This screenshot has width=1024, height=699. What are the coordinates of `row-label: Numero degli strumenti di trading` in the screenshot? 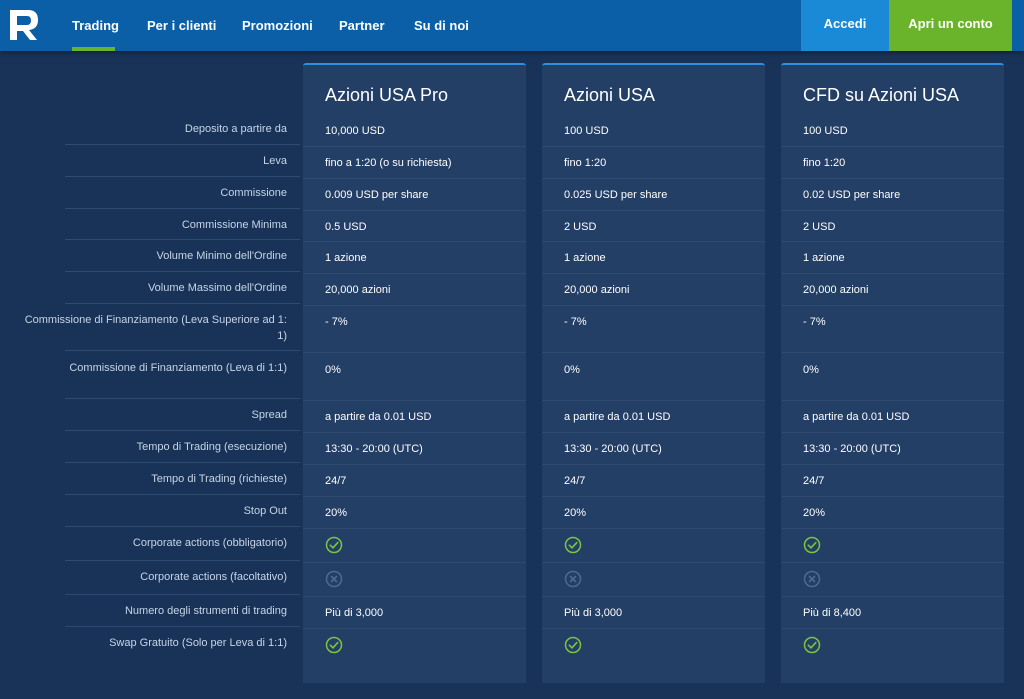 It's located at (205, 611).